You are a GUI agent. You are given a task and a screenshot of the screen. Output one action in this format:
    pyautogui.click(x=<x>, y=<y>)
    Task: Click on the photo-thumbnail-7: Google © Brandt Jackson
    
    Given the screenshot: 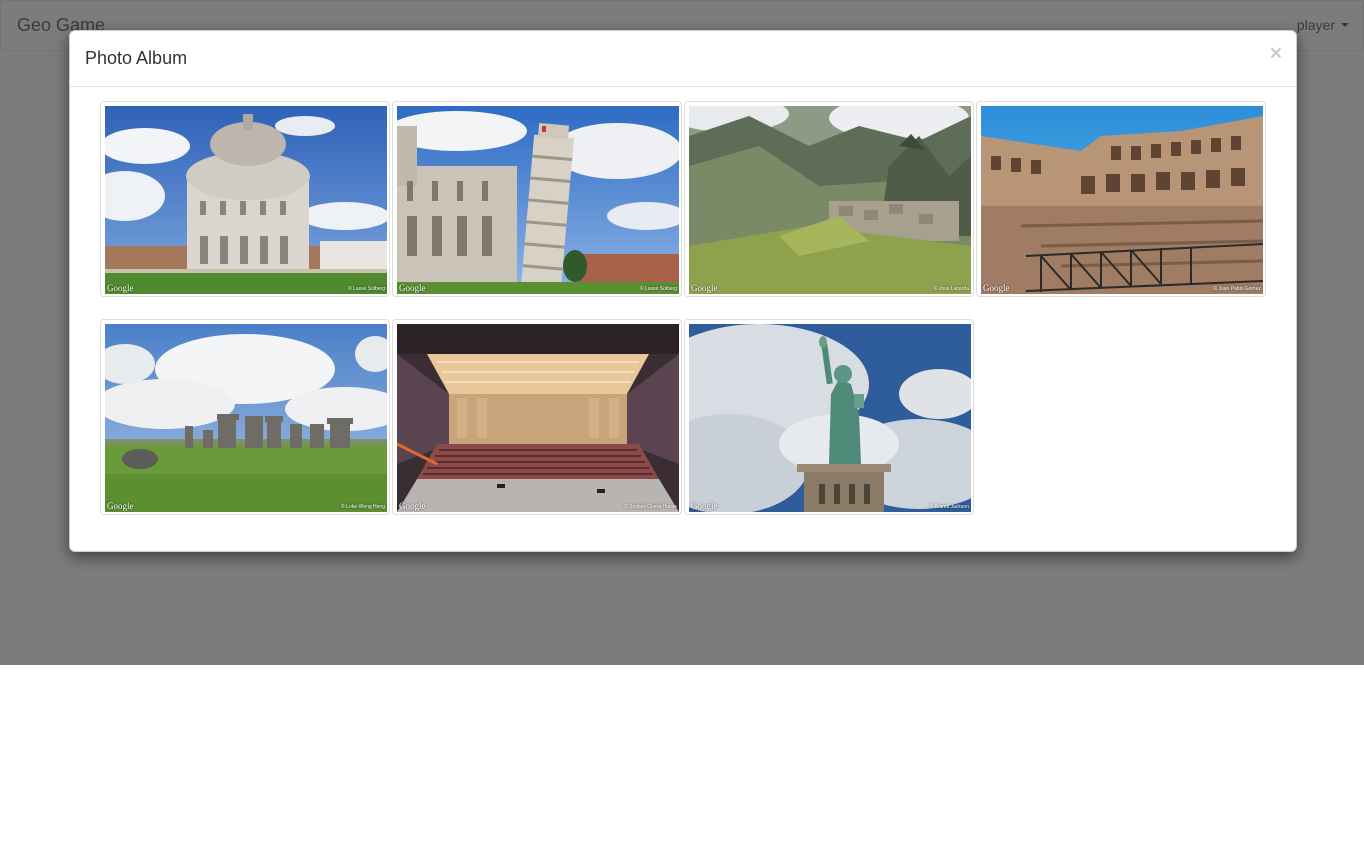 What is the action you would take?
    pyautogui.click(x=829, y=417)
    